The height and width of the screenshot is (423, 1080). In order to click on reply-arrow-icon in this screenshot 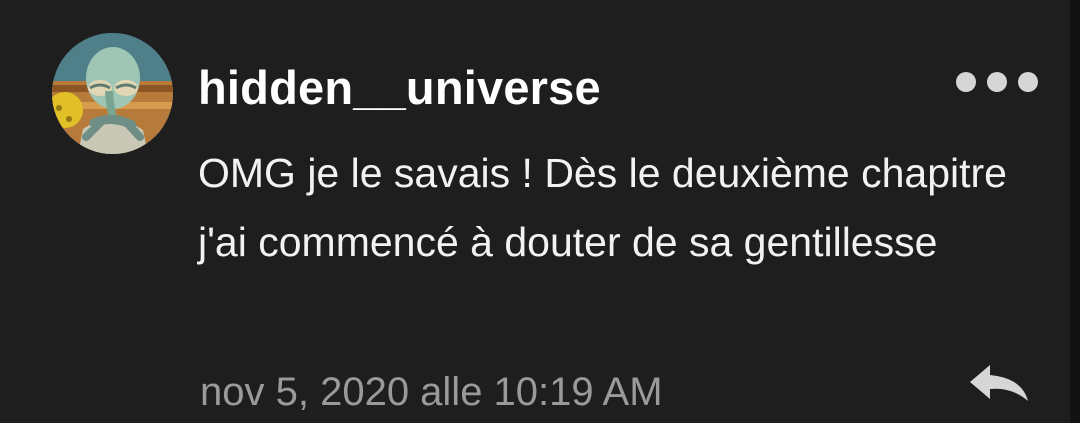, I will do `click(999, 383)`.